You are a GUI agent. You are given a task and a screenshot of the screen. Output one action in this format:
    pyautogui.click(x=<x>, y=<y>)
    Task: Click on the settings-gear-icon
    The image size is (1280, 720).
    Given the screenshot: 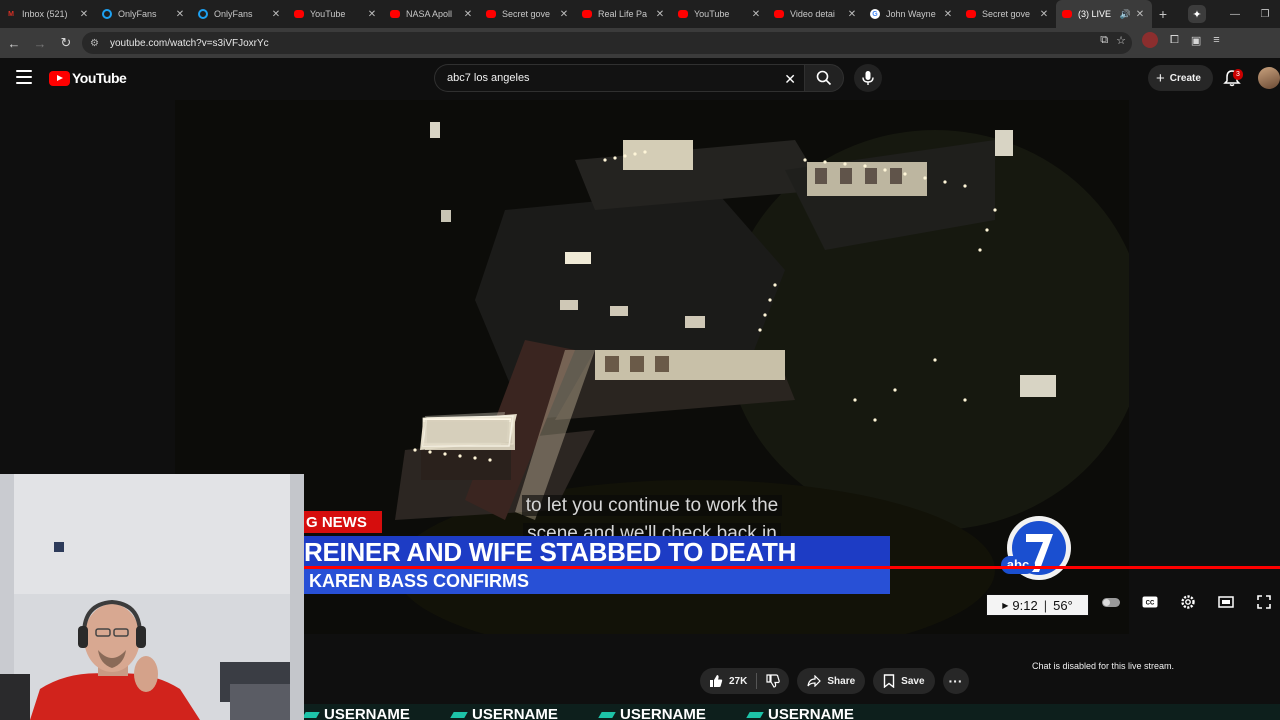 What is the action you would take?
    pyautogui.click(x=1188, y=602)
    